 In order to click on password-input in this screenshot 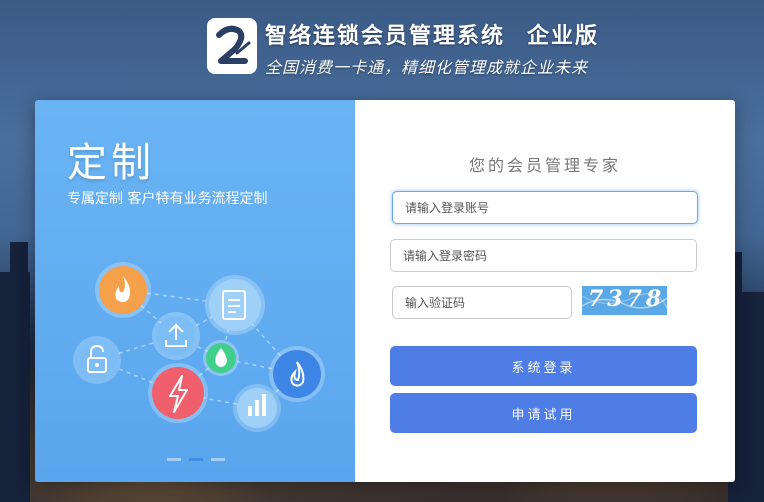, I will do `click(543, 255)`.